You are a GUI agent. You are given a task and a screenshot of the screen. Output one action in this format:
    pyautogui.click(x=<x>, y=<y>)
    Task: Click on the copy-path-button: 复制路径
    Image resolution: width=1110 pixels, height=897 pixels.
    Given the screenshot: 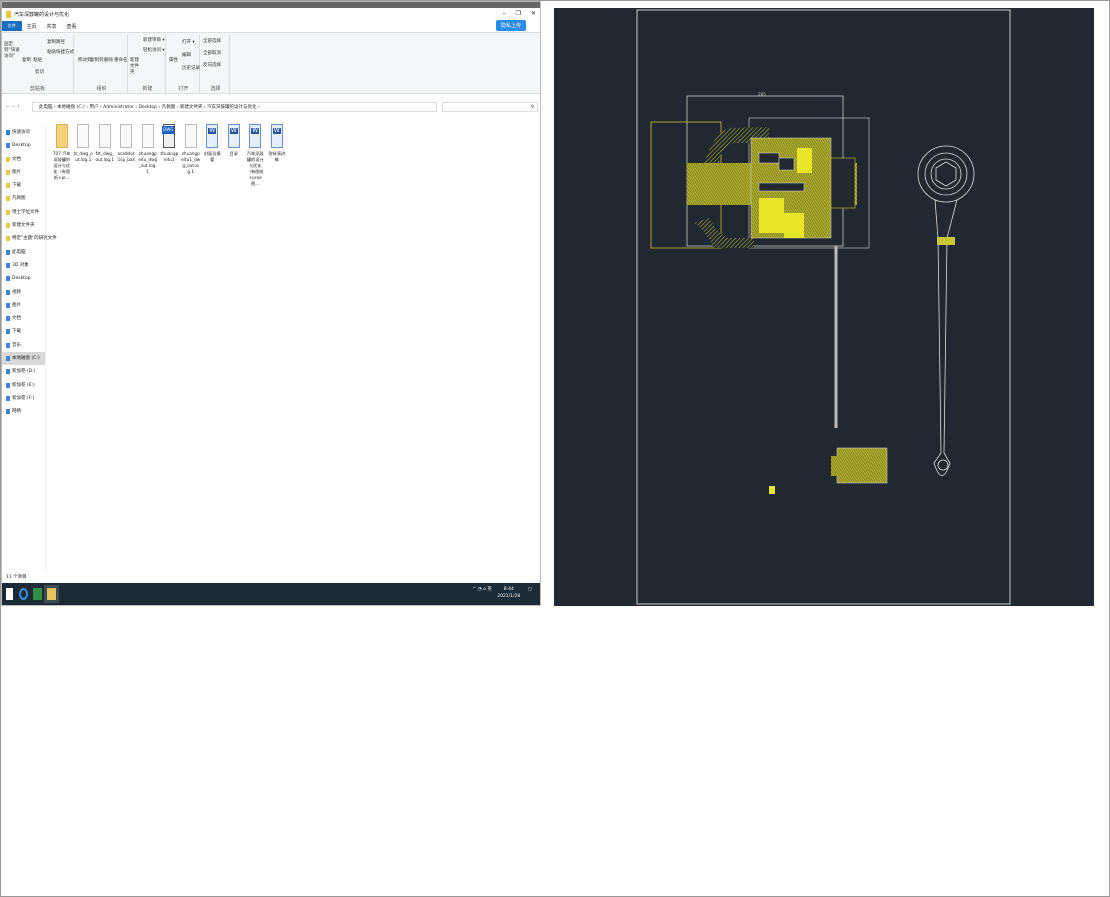 What is the action you would take?
    pyautogui.click(x=56, y=42)
    